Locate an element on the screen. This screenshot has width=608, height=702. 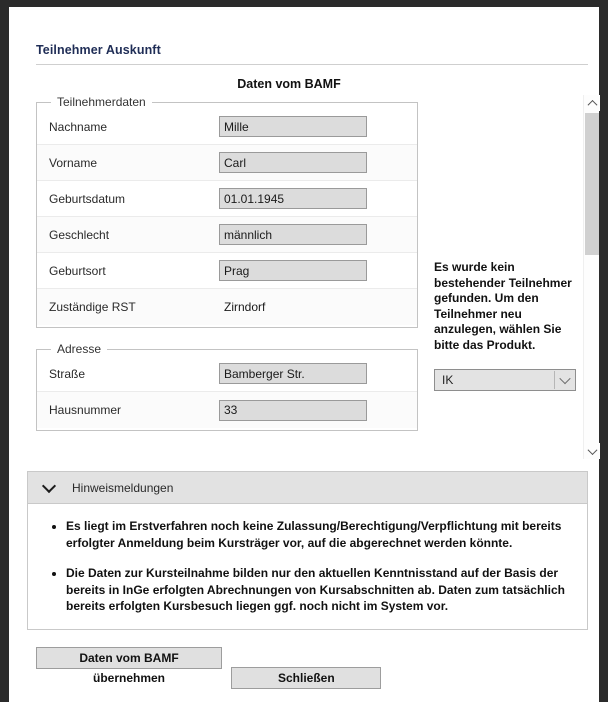
fieldset-legend-adresse: Adresse is located at coordinates (79, 349).